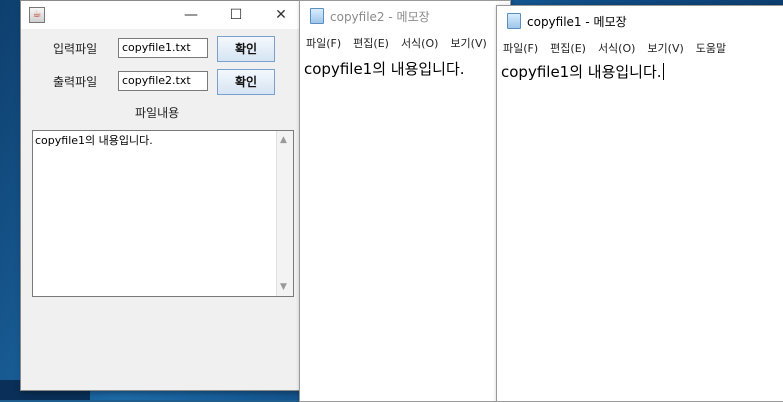 The image size is (783, 402). What do you see at coordinates (37, 15) in the screenshot?
I see `java-icon: ☕` at bounding box center [37, 15].